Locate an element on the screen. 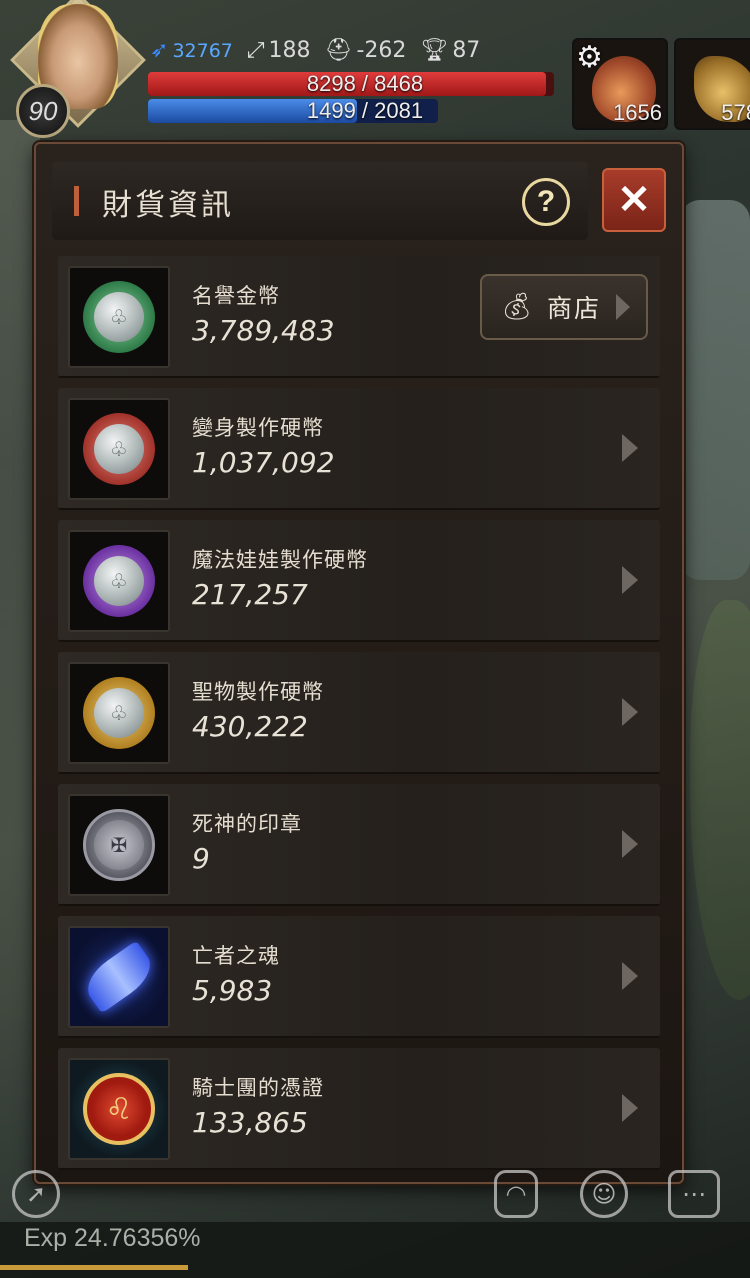 This screenshot has height=1278, width=750. panel-title: 財貨資訊 is located at coordinates (168, 205).